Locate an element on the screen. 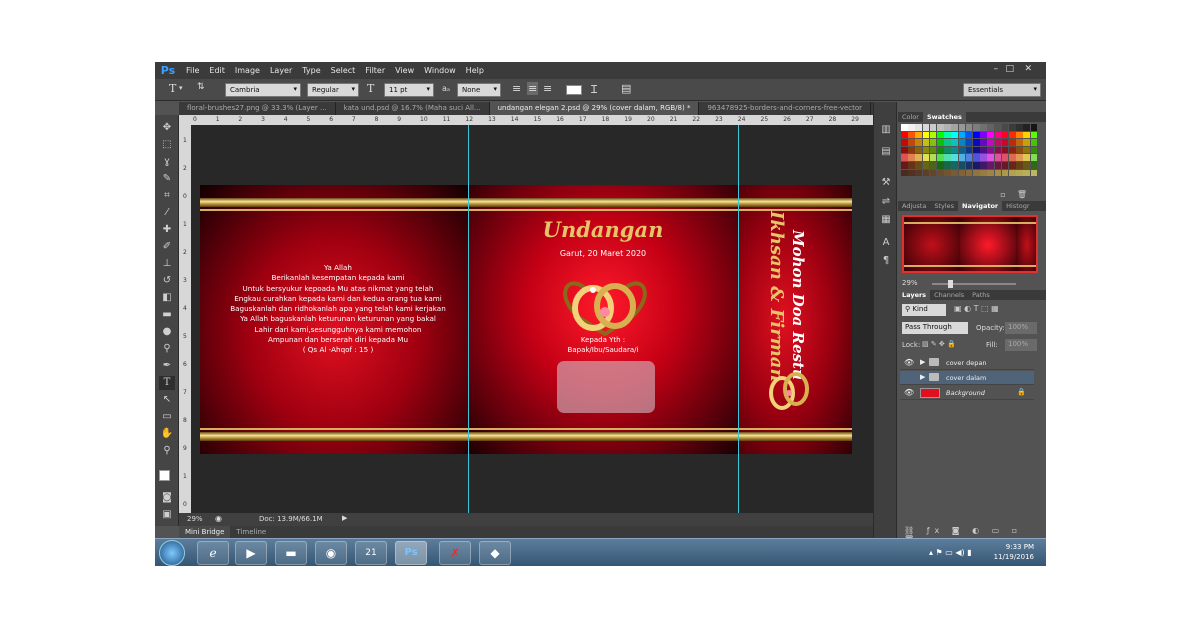  pen-tool-icon: ✒ is located at coordinates (167, 366).